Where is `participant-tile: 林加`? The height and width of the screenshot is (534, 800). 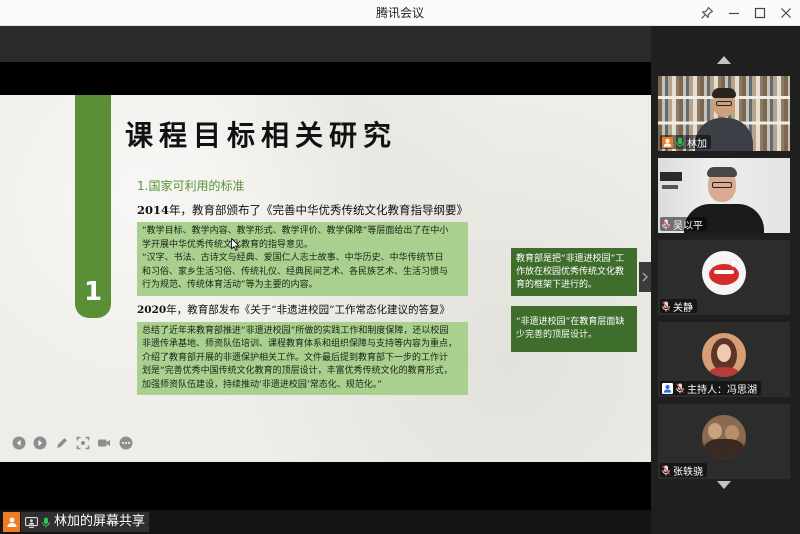
participant-tile: 林加 is located at coordinates (724, 113).